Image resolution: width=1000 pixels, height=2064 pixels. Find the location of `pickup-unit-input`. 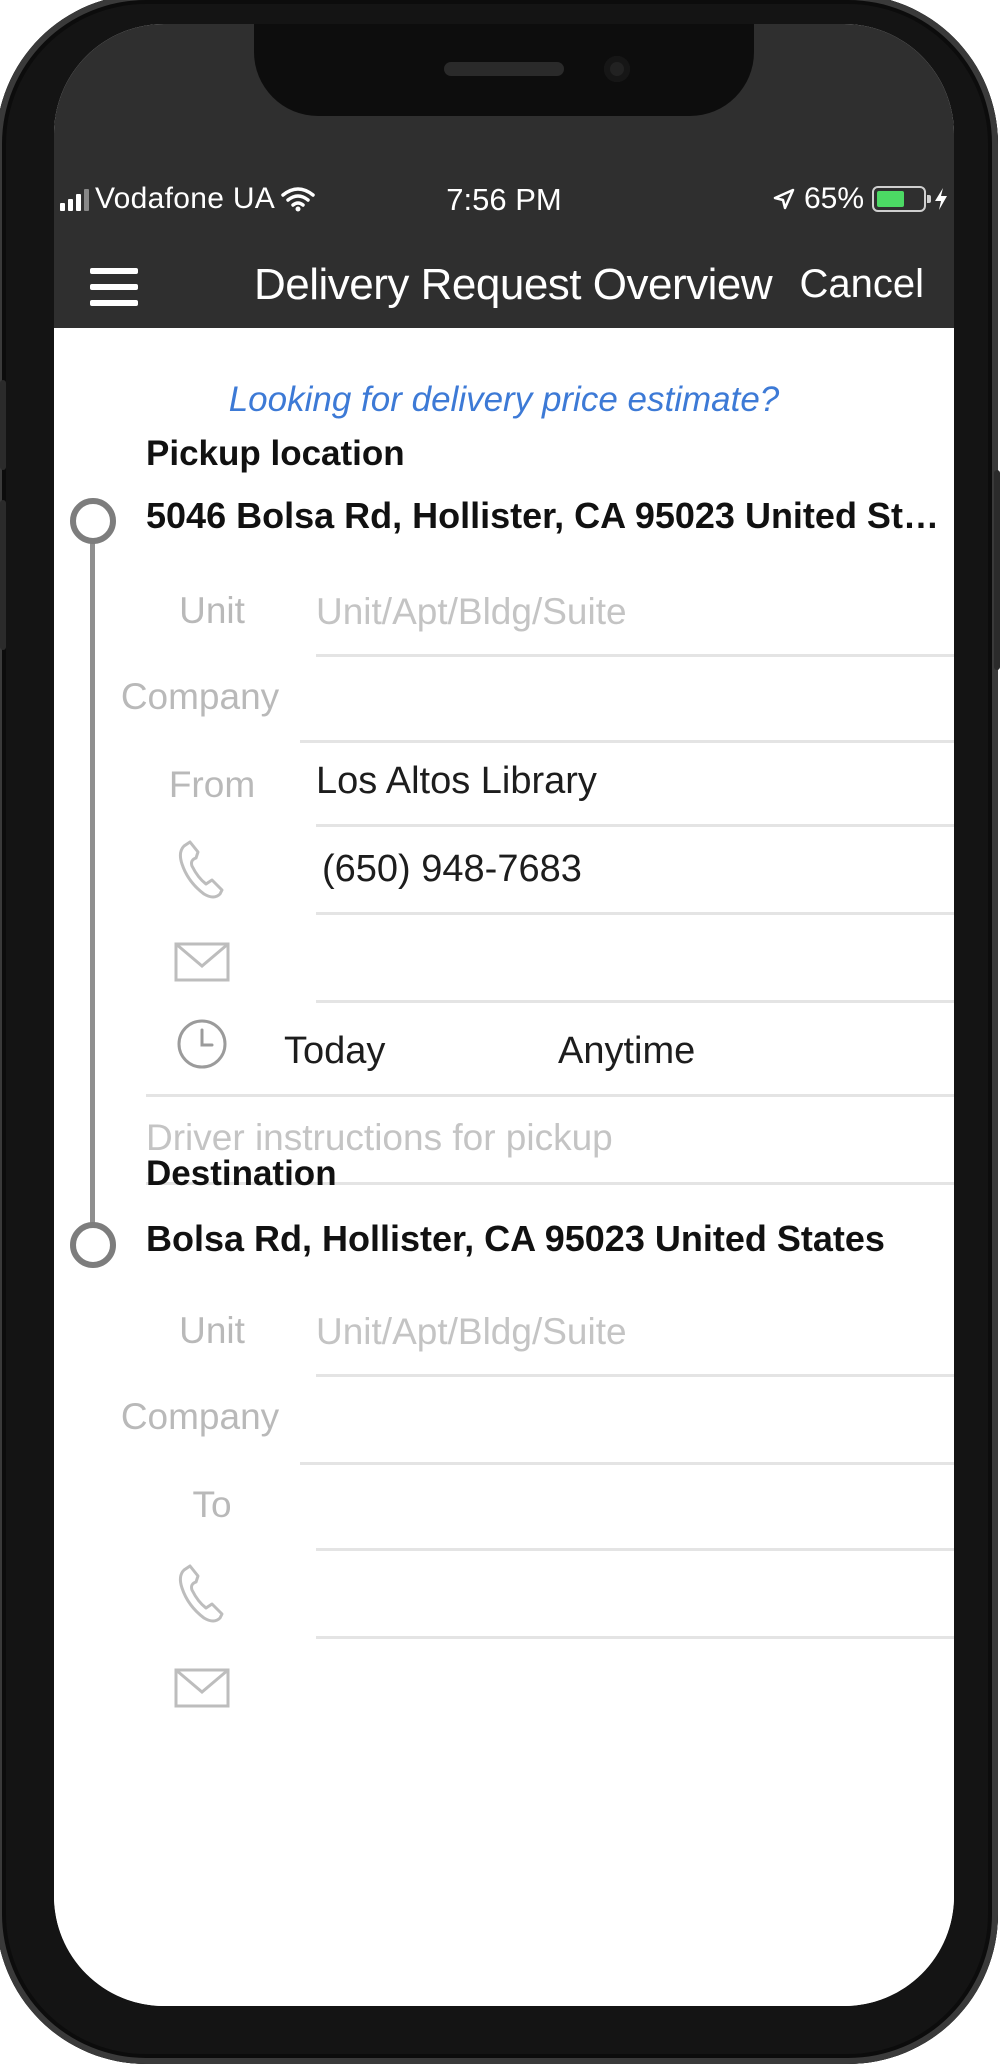

pickup-unit-input is located at coordinates (631, 612).